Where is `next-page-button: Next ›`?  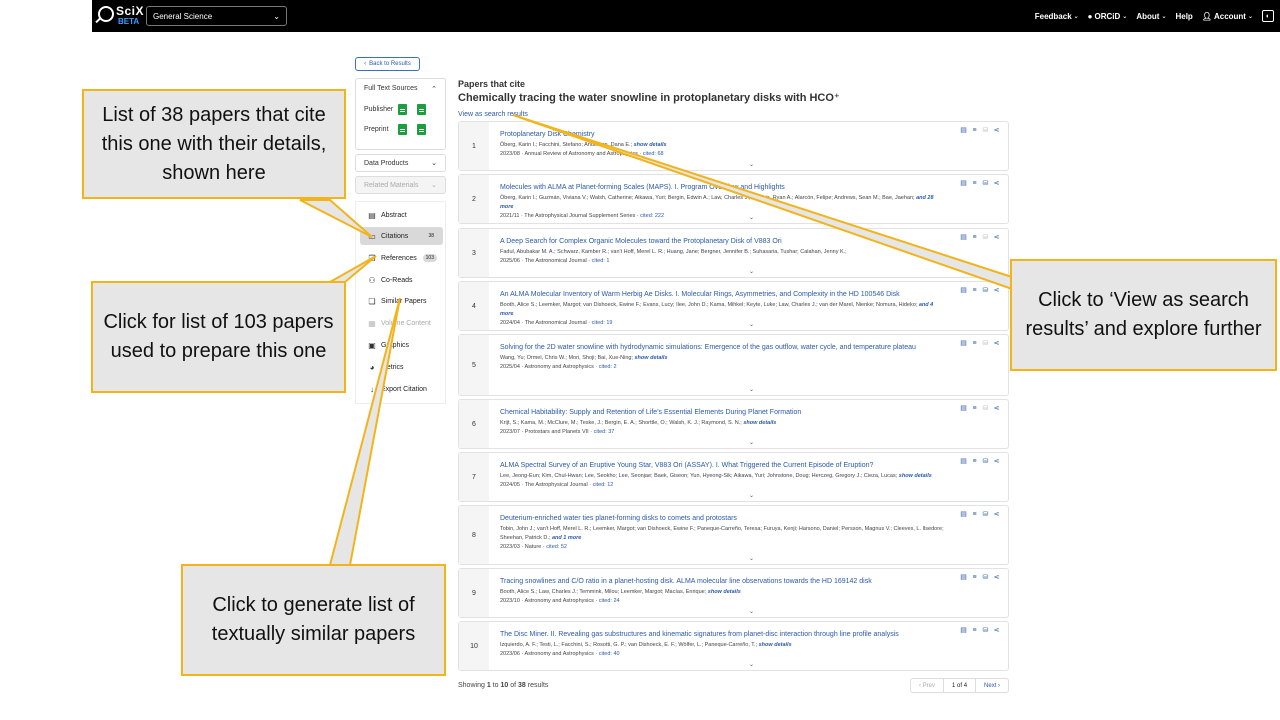 next-page-button: Next › is located at coordinates (992, 685).